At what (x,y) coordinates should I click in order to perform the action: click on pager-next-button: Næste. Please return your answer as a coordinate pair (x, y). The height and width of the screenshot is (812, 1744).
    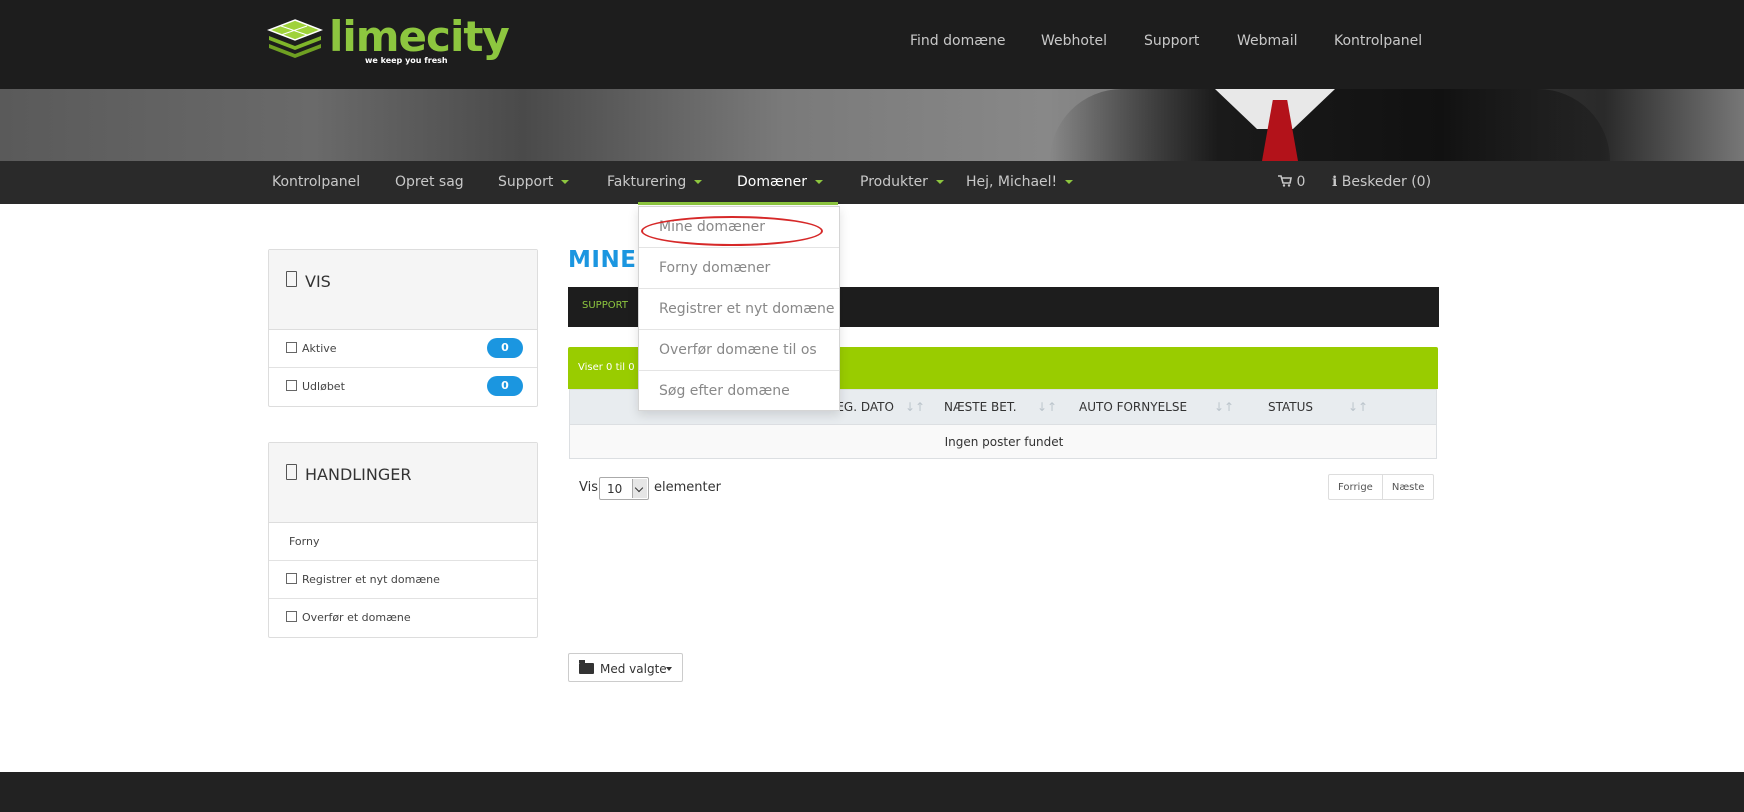
    Looking at the image, I should click on (1407, 487).